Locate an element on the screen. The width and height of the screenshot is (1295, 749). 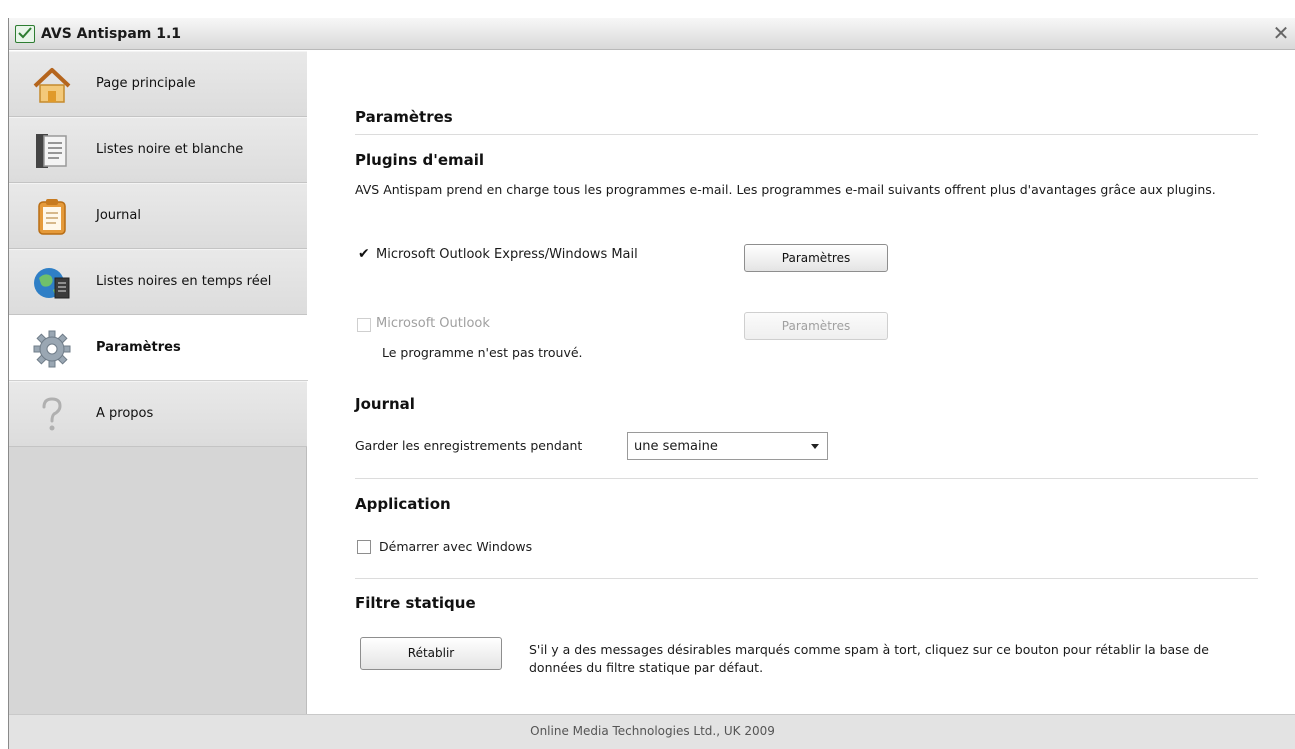
sidebar-item-label: Page principale is located at coordinates (146, 83).